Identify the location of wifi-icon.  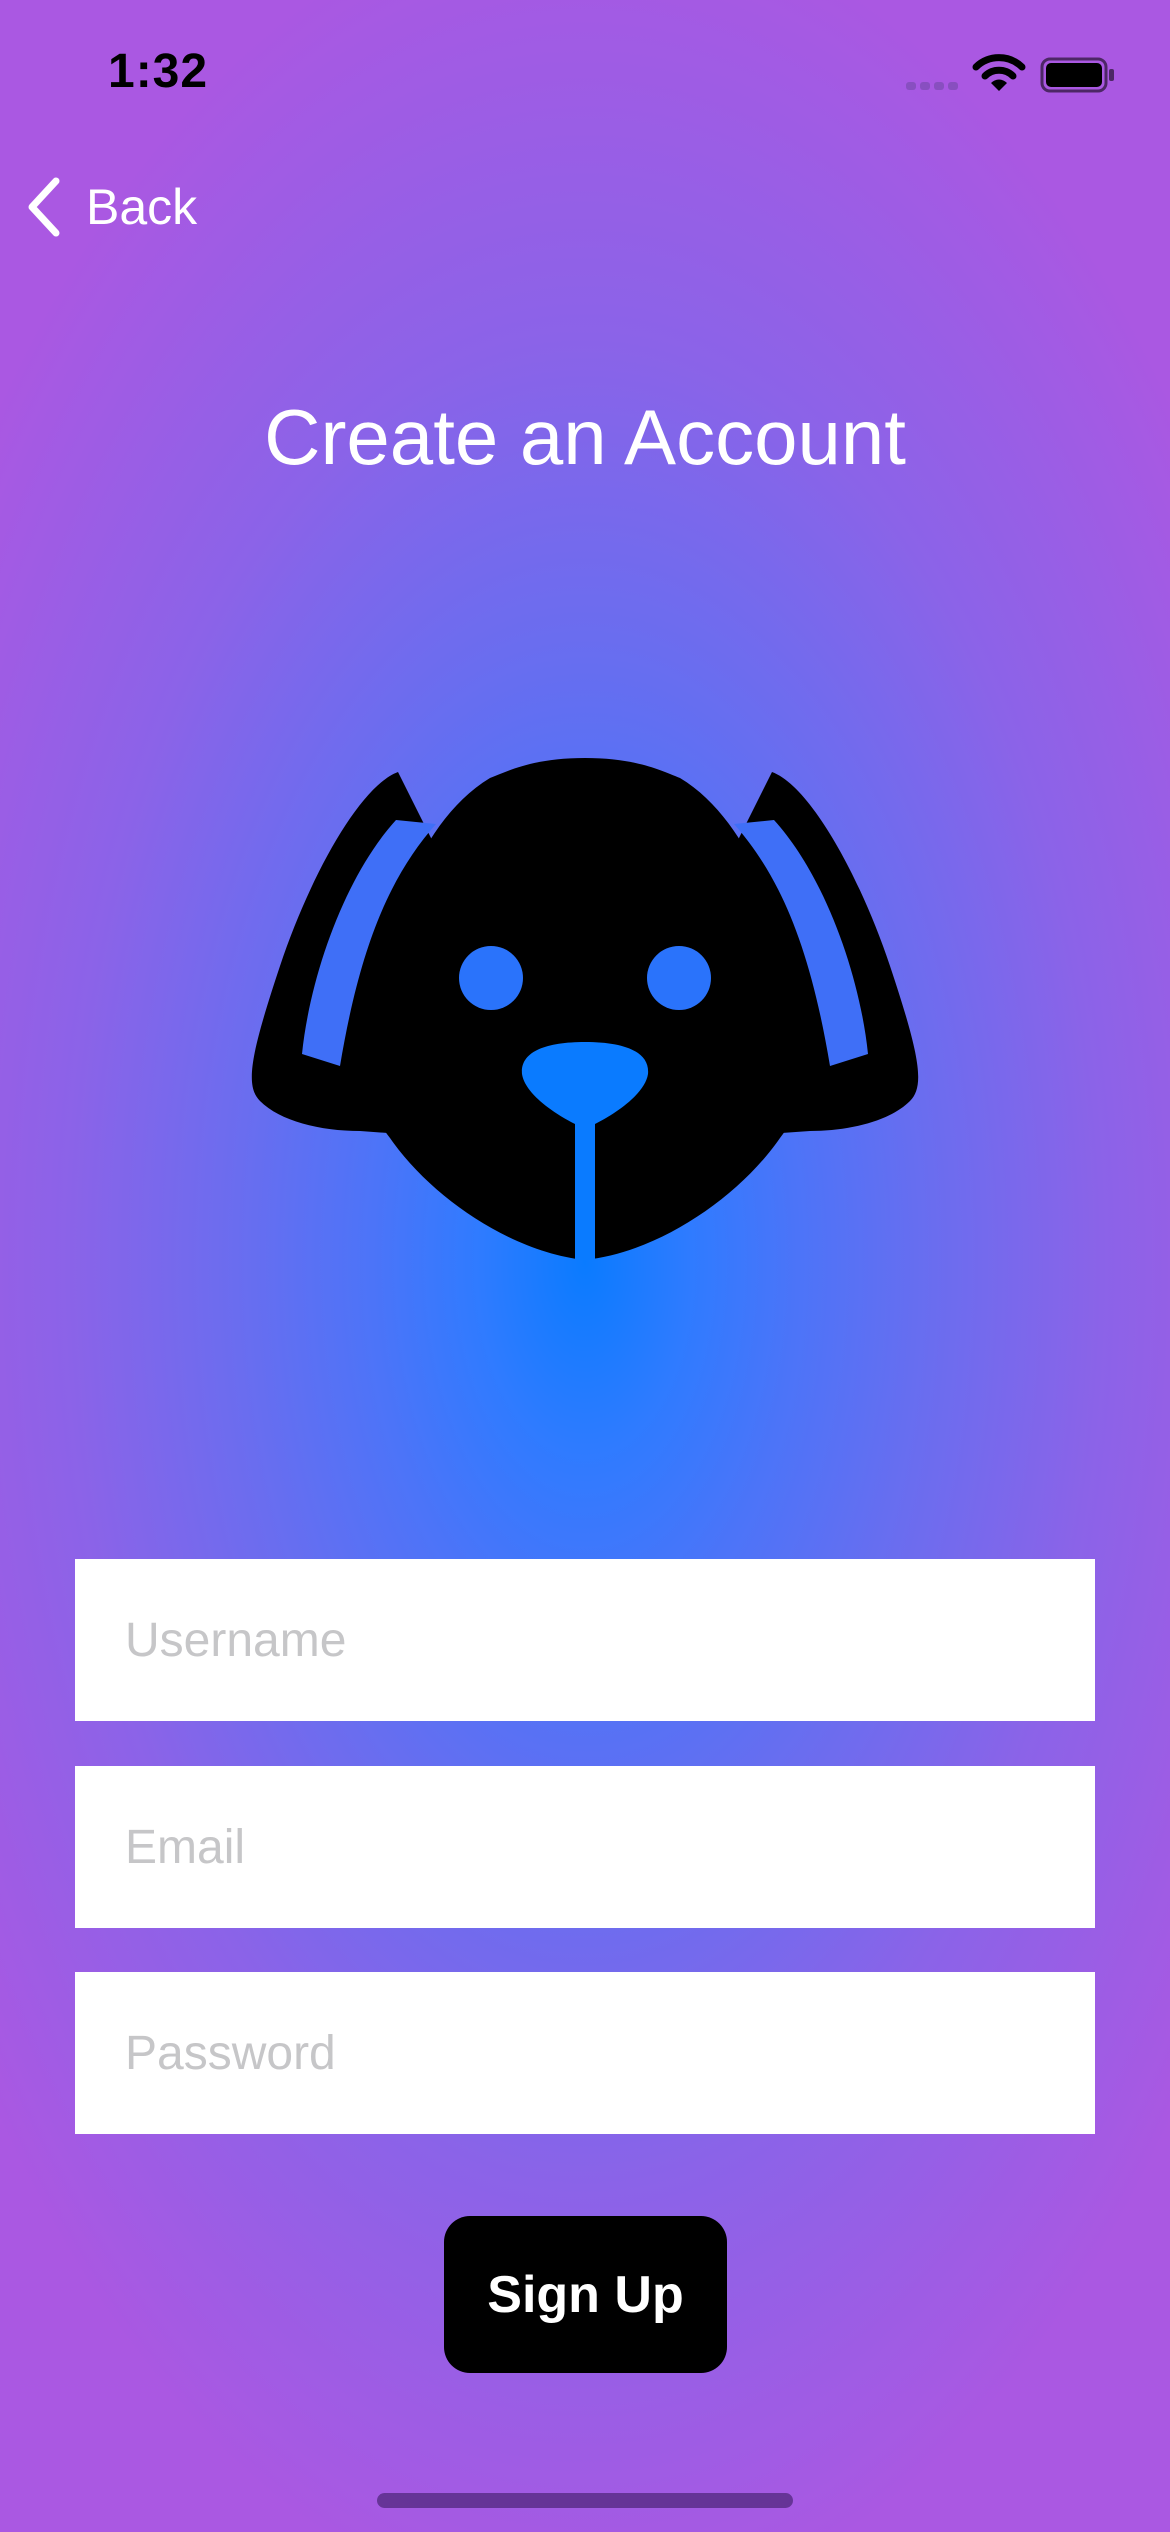
(999, 72).